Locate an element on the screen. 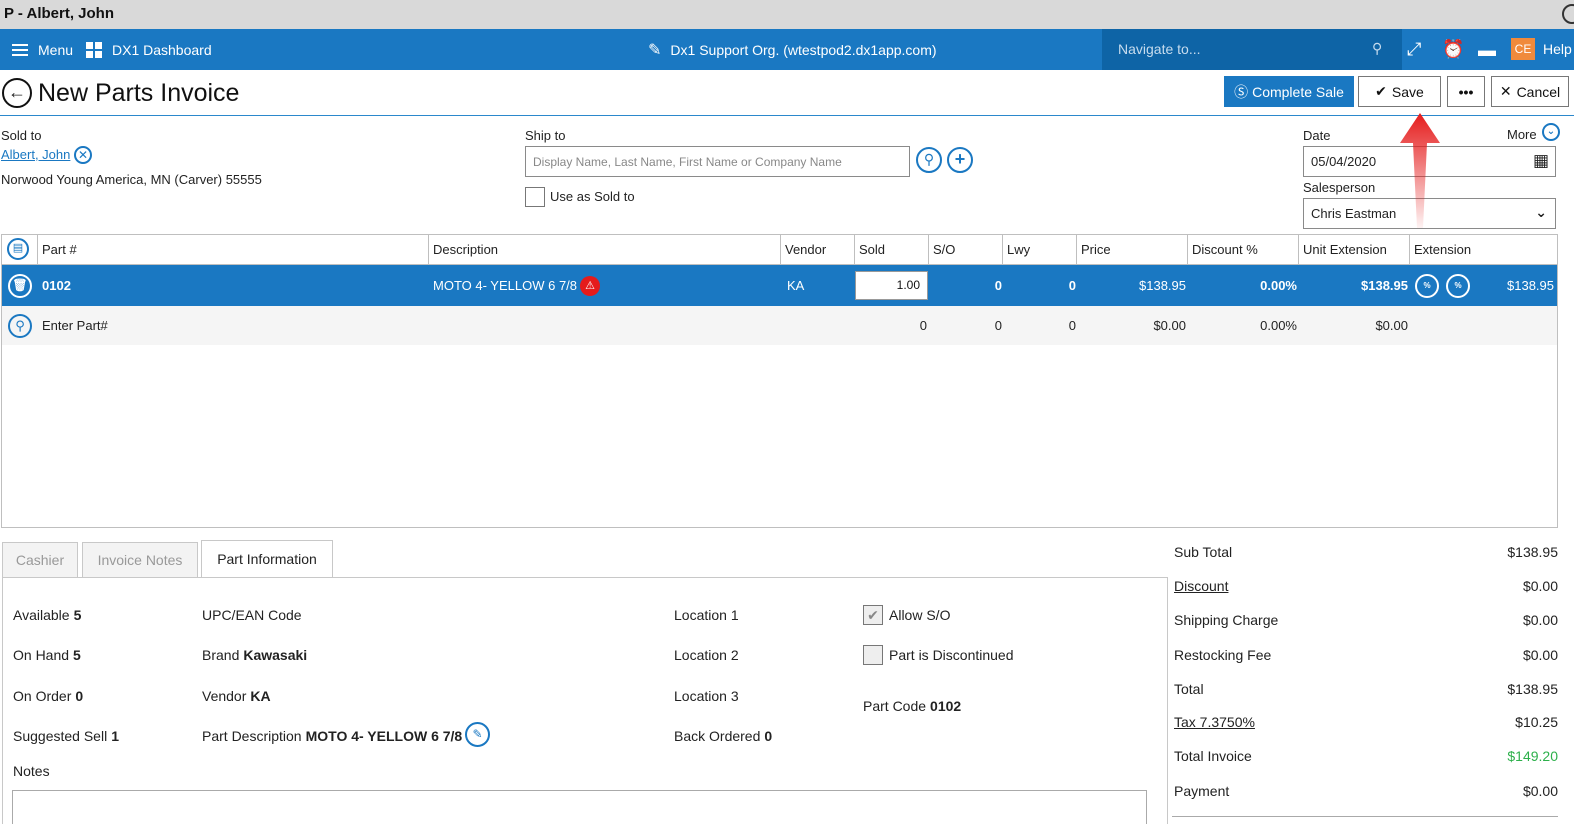 This screenshot has height=824, width=1574. more-actions-button: ••• is located at coordinates (1466, 91).